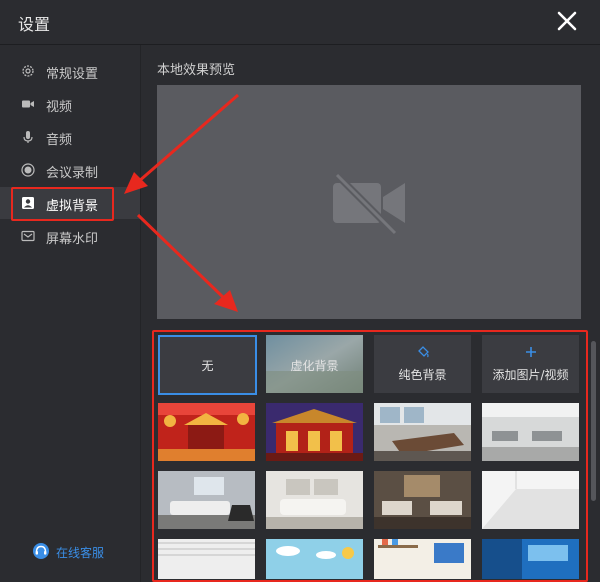 This screenshot has height=582, width=600. What do you see at coordinates (80, 553) in the screenshot?
I see `online-service-label: 在线客服` at bounding box center [80, 553].